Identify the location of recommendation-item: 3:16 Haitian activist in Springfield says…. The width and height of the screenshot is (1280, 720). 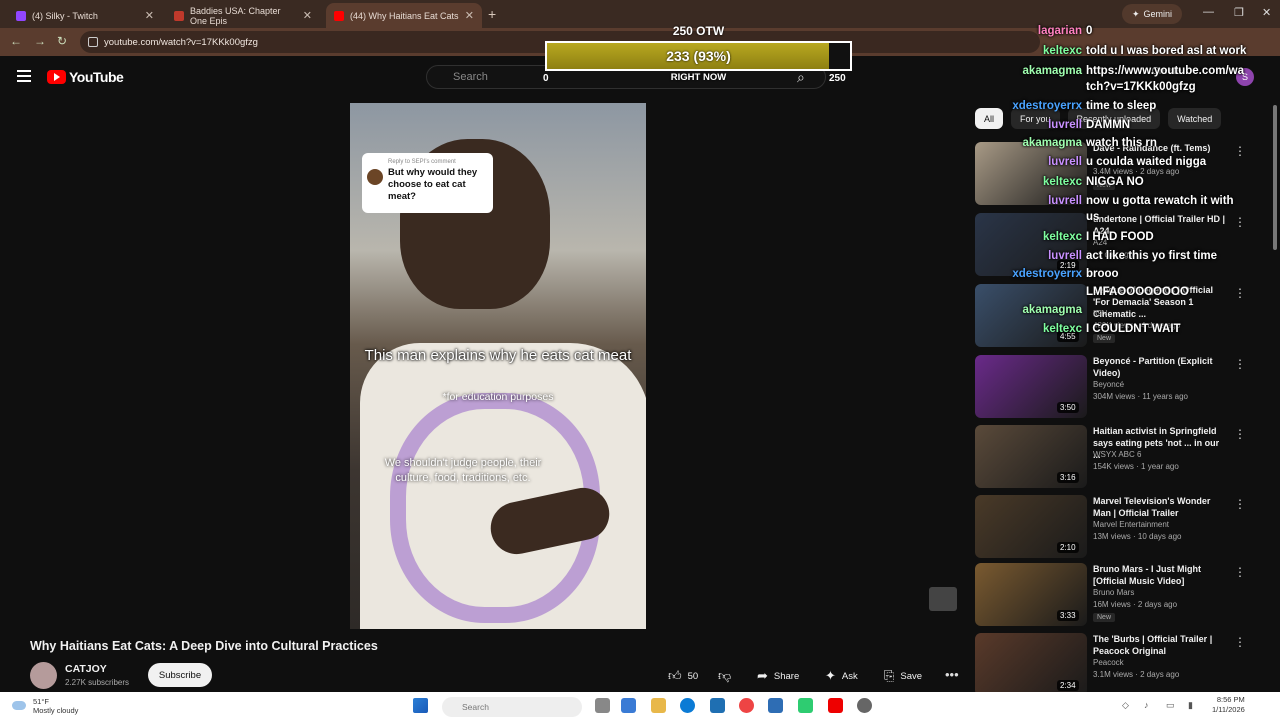
(1110, 457).